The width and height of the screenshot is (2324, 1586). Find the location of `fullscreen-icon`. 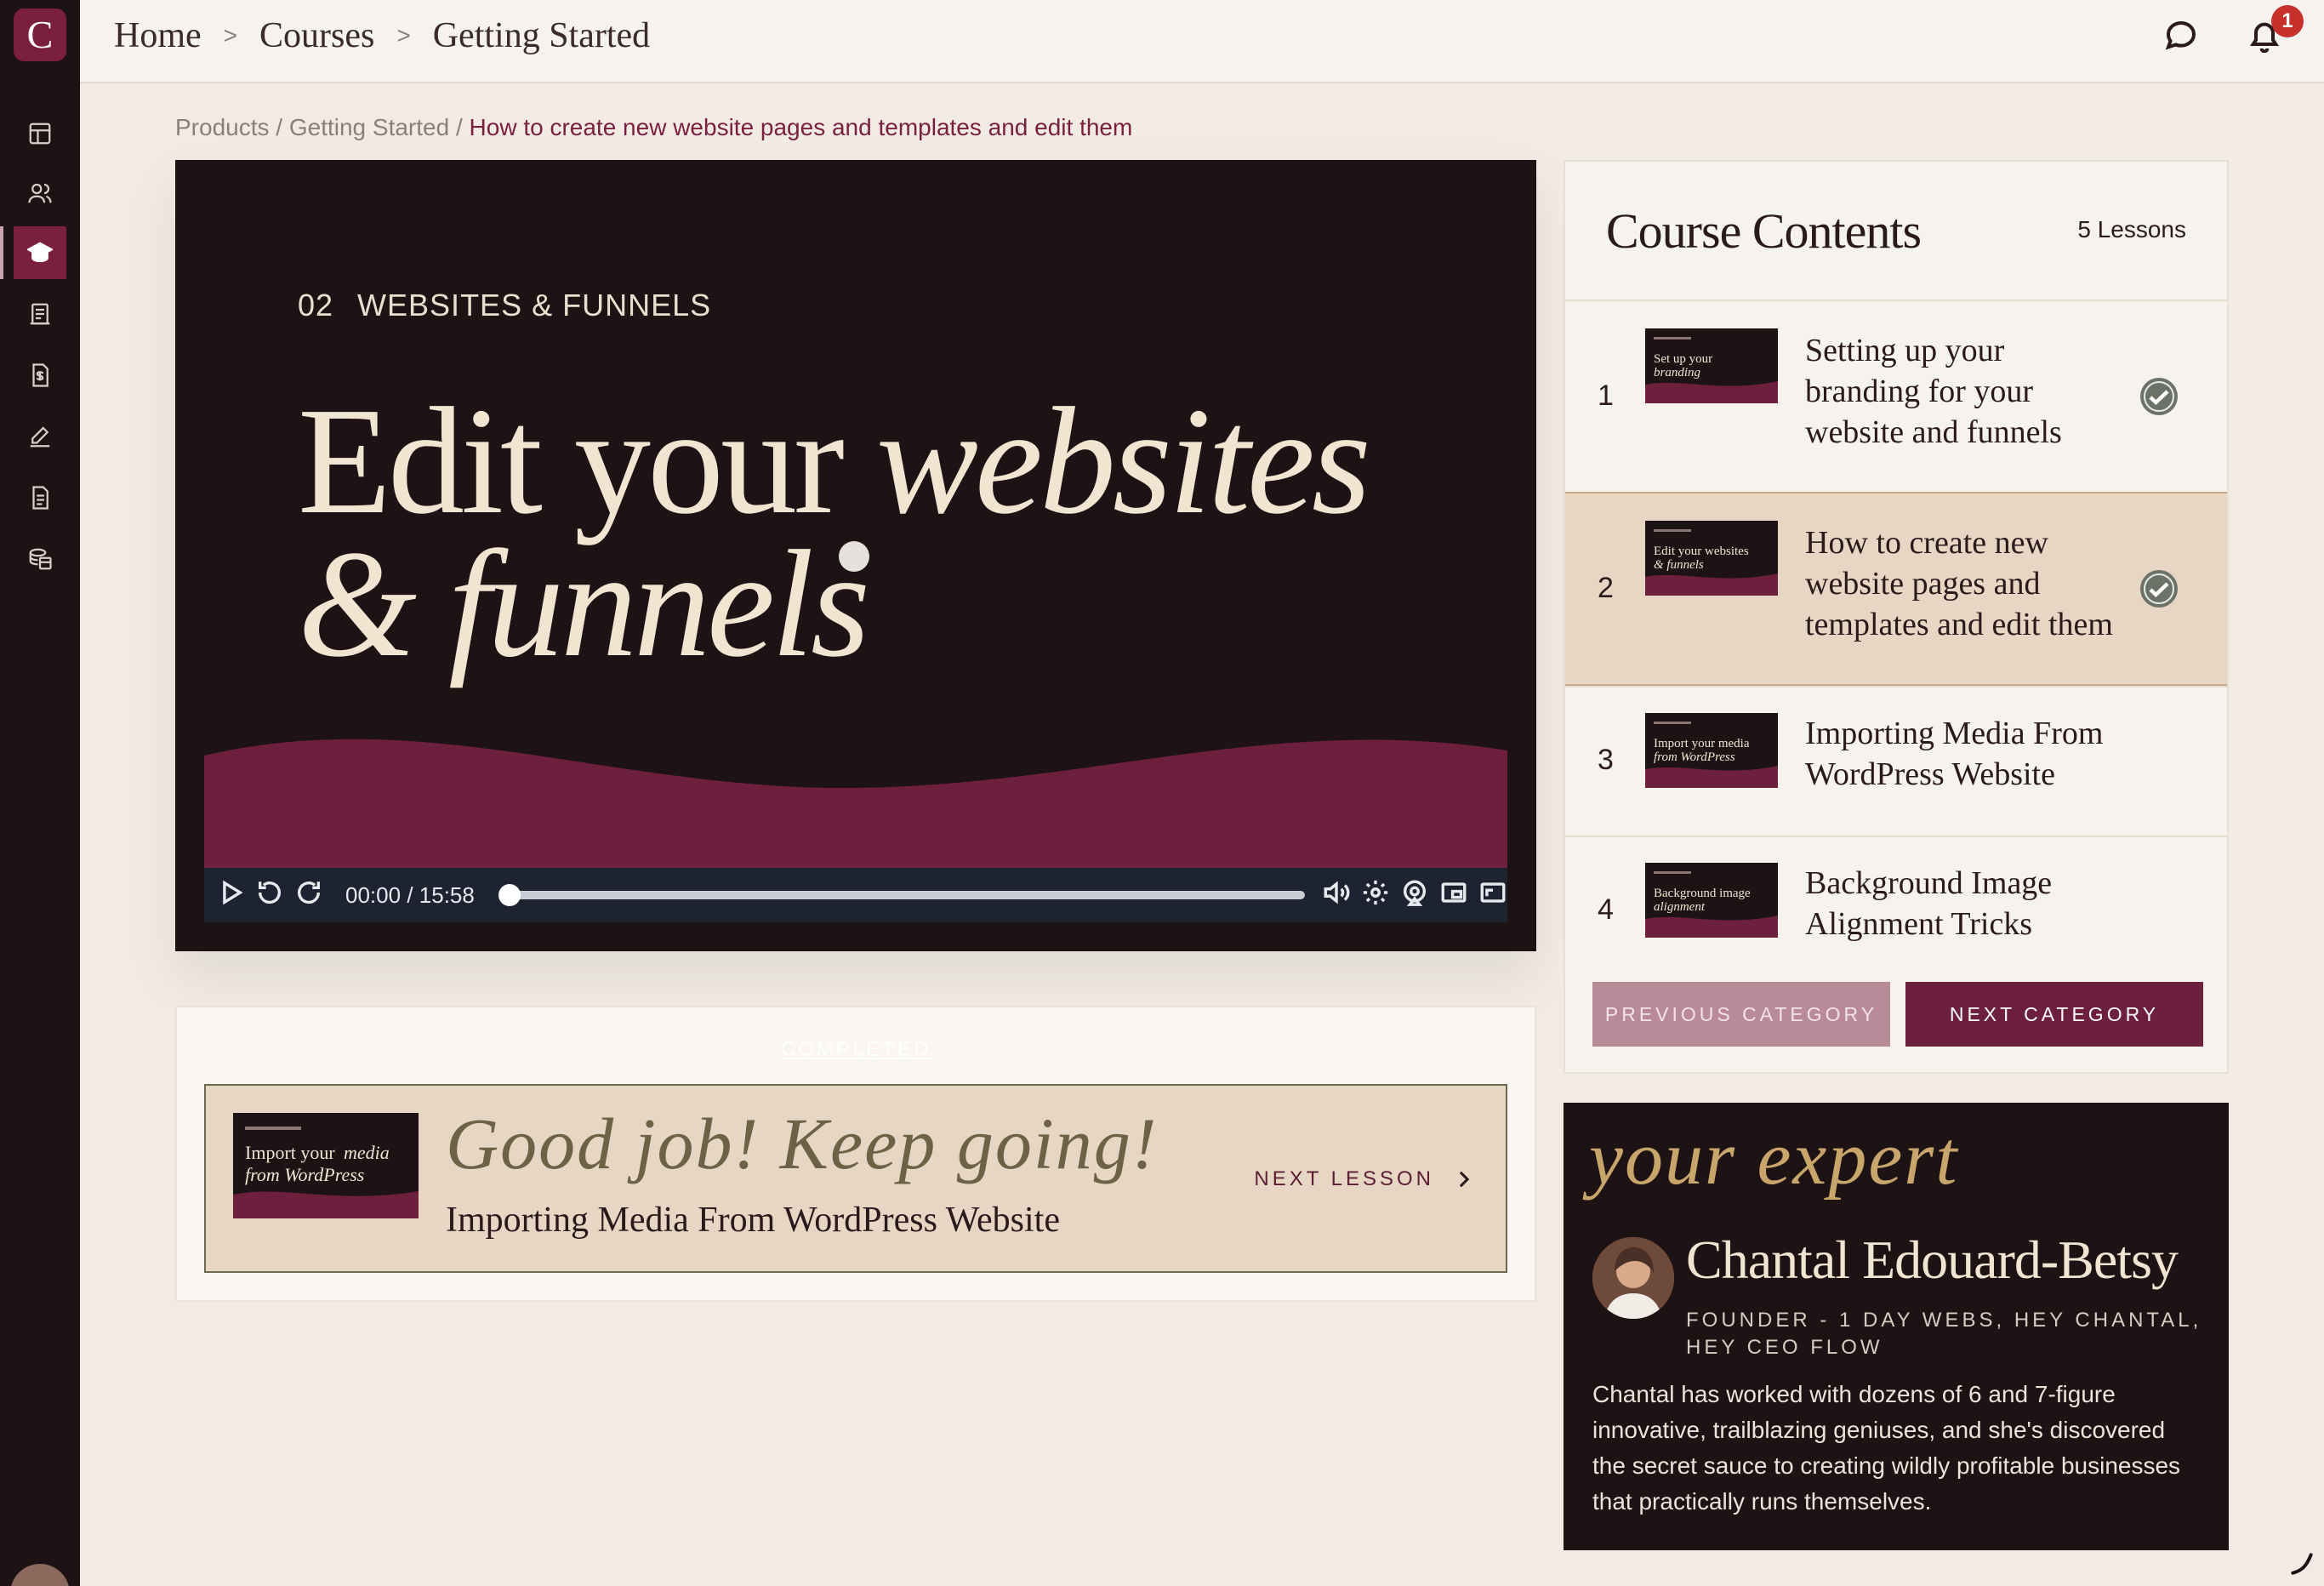

fullscreen-icon is located at coordinates (1492, 896).